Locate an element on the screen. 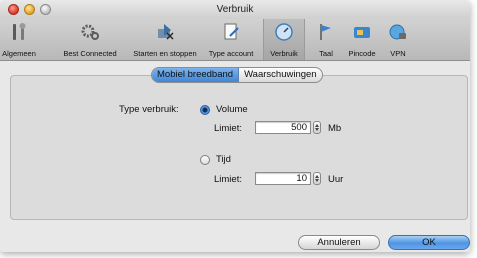 This screenshot has width=477, height=258. title-bar: Verbruik is located at coordinates (235, 9).